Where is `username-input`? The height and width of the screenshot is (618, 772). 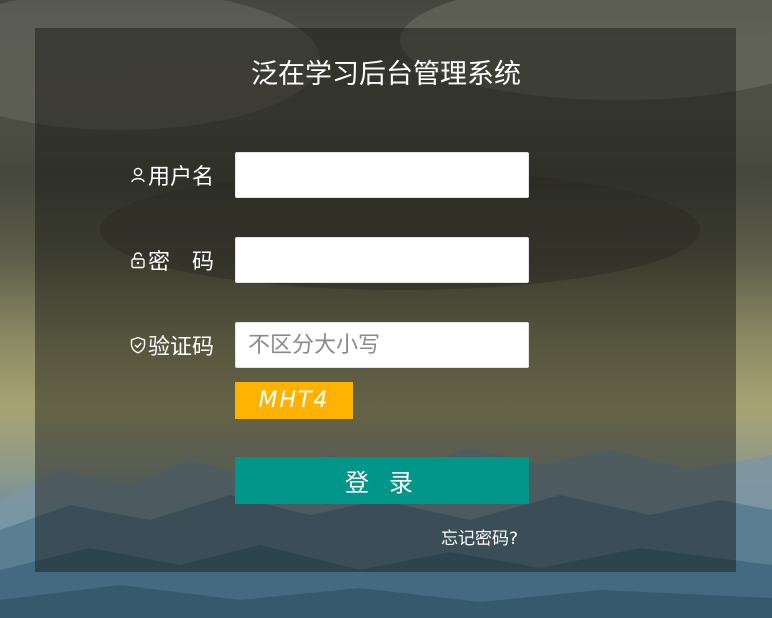 username-input is located at coordinates (382, 175).